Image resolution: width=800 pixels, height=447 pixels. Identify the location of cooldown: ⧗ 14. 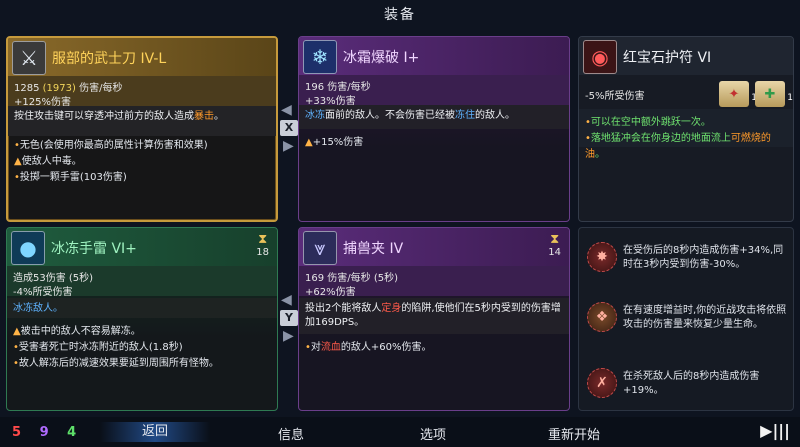
(554, 245).